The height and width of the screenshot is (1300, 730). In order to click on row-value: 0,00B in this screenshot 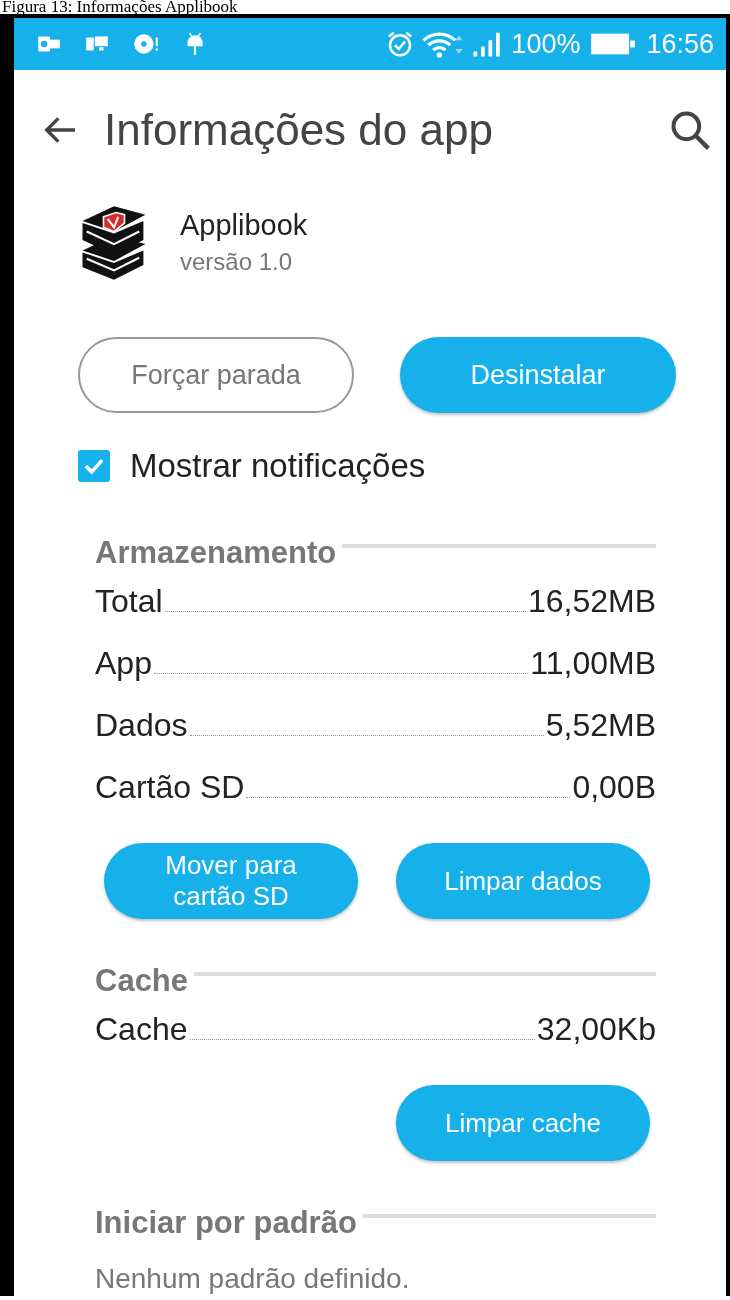, I will do `click(614, 787)`.